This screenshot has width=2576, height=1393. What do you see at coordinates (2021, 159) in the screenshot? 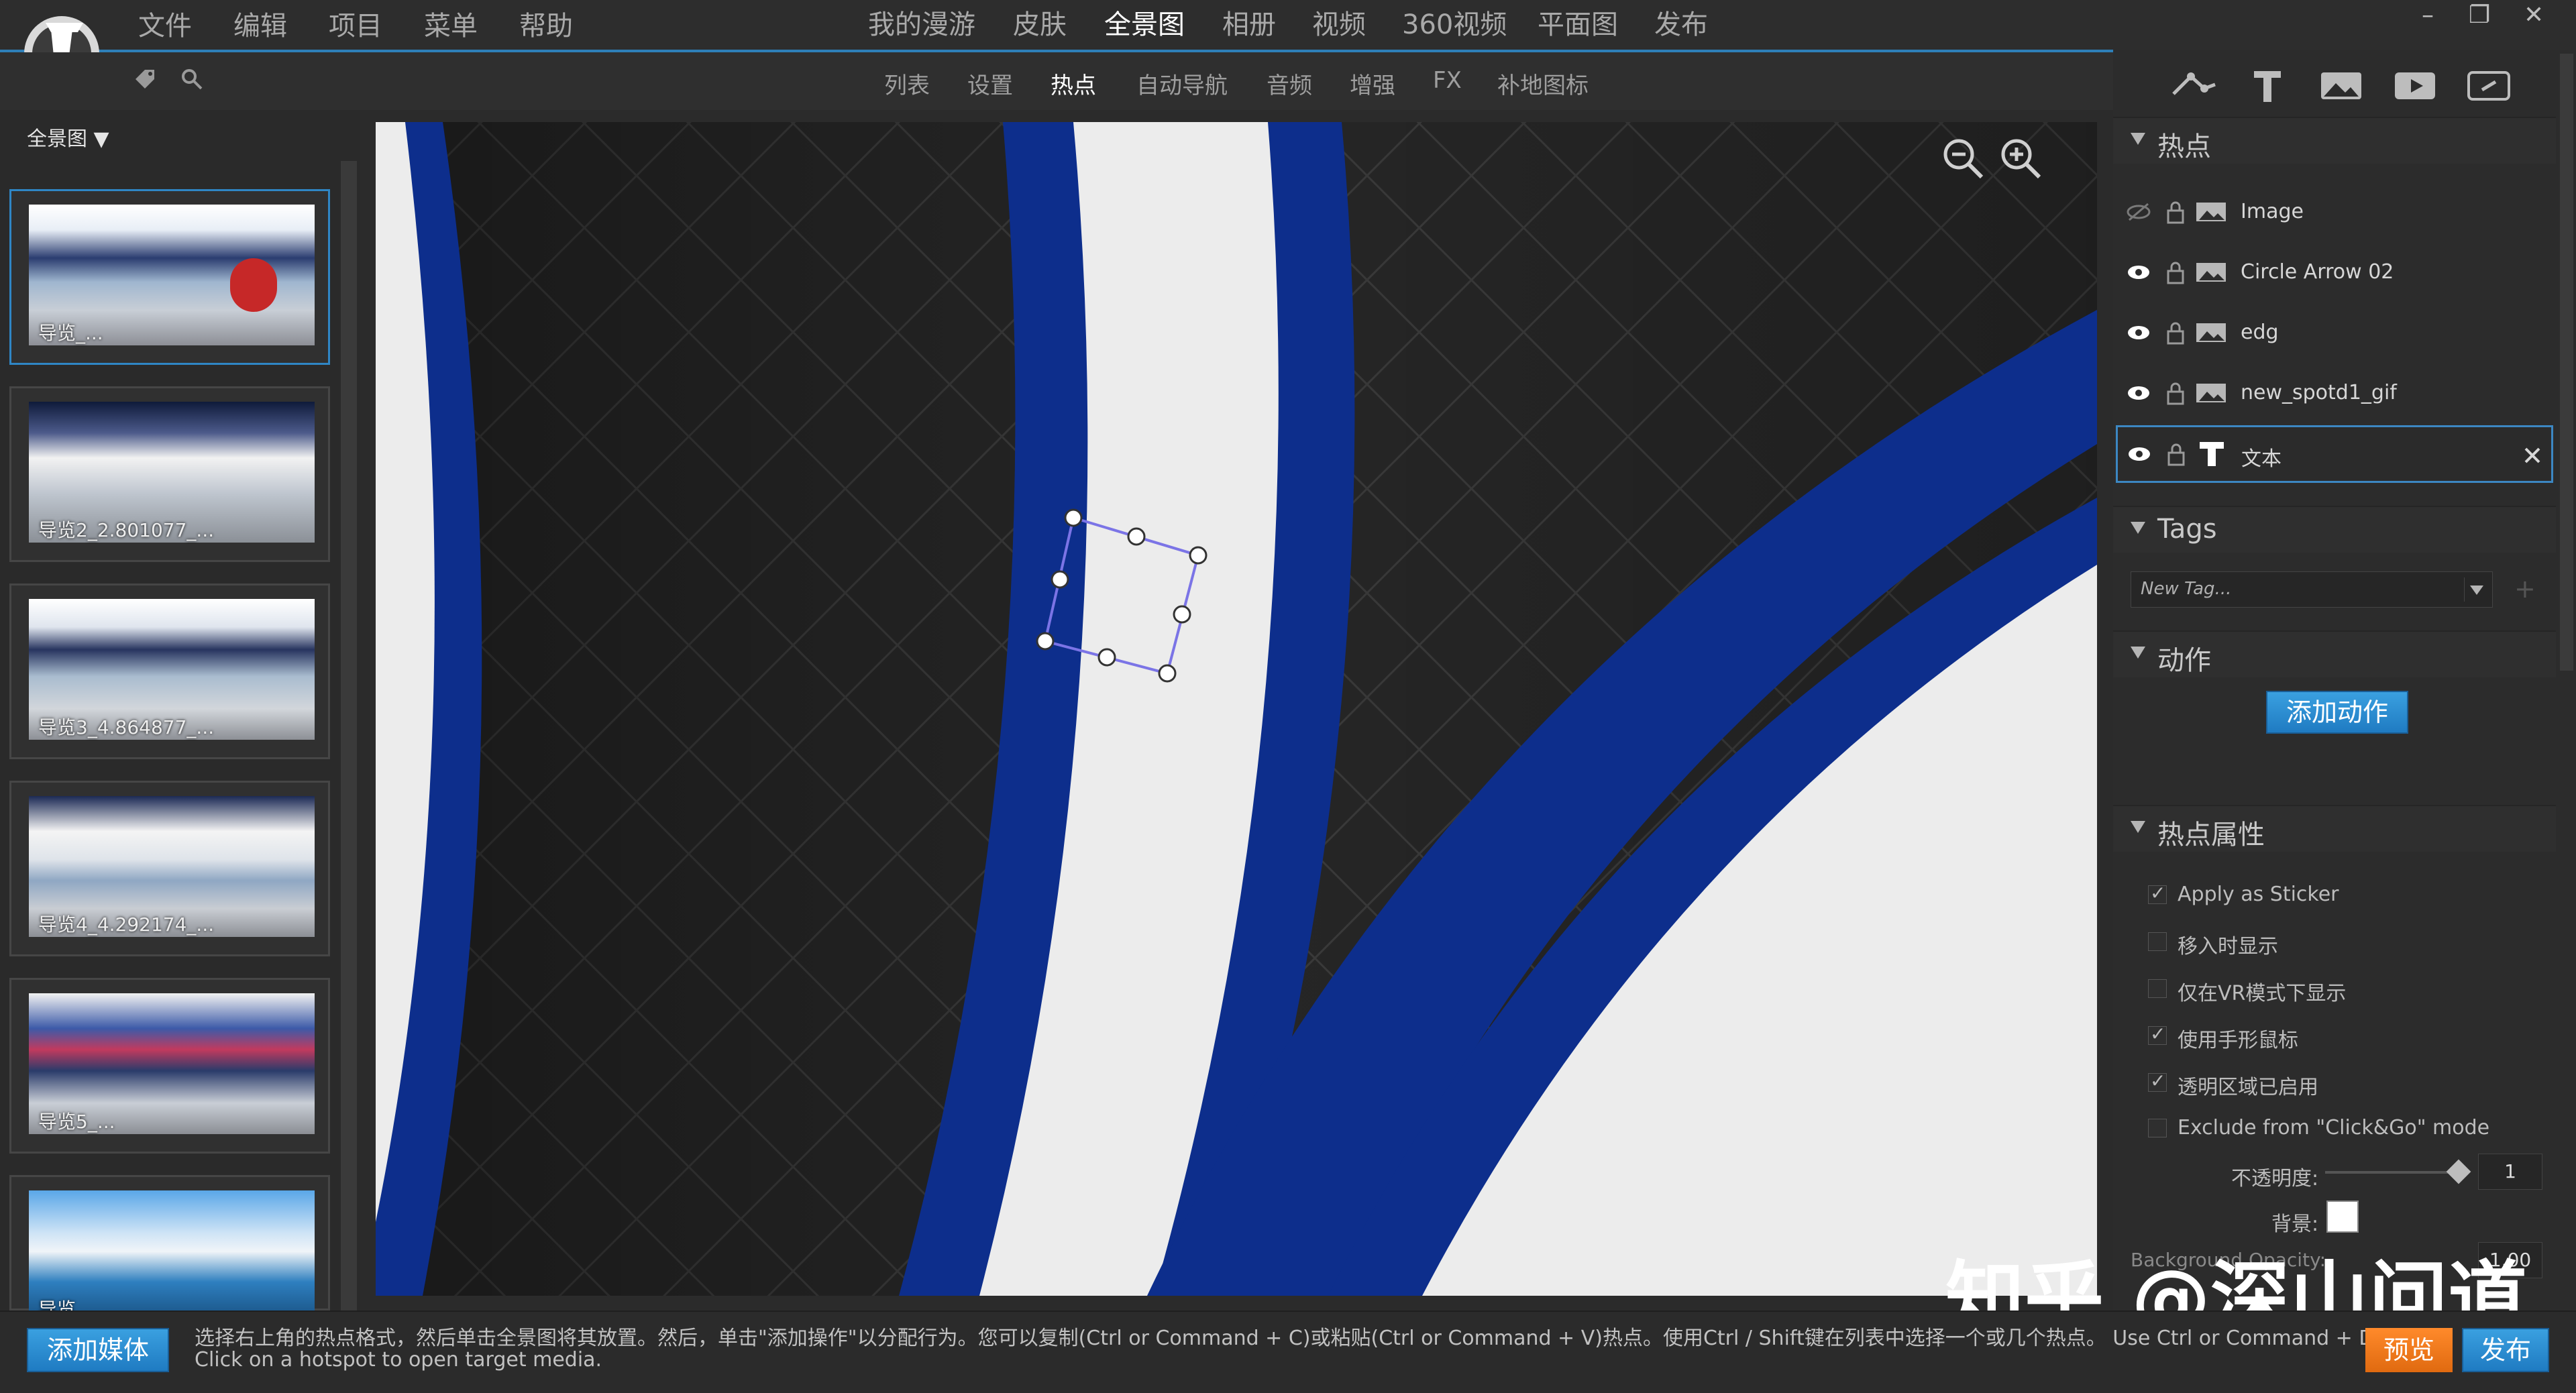
I see `zoom-in-icon` at bounding box center [2021, 159].